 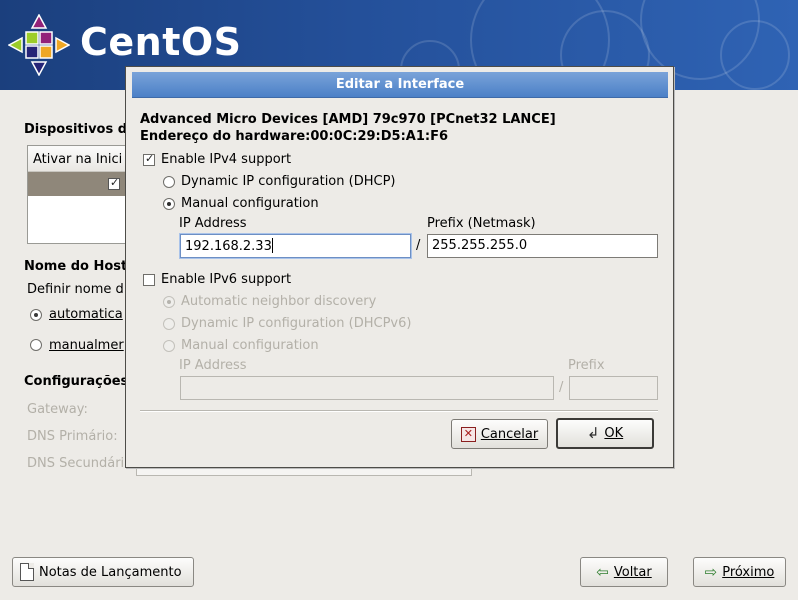 What do you see at coordinates (367, 388) in the screenshot?
I see `ipv6-ip-input` at bounding box center [367, 388].